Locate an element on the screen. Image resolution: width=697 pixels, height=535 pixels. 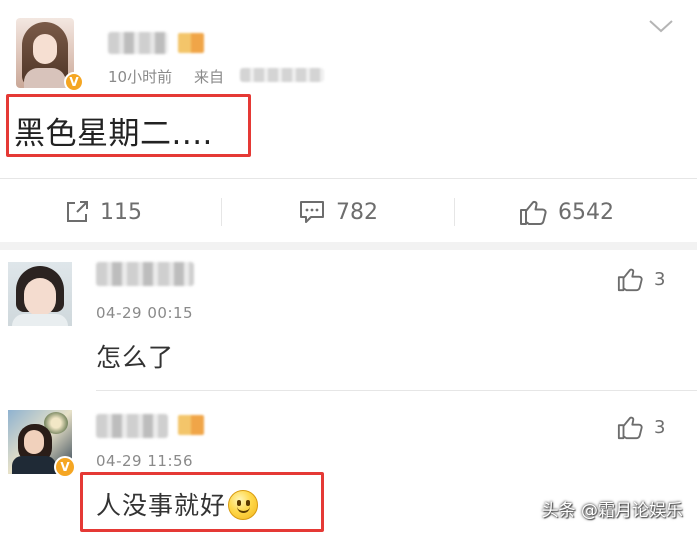
post-source-blurred is located at coordinates (282, 75).